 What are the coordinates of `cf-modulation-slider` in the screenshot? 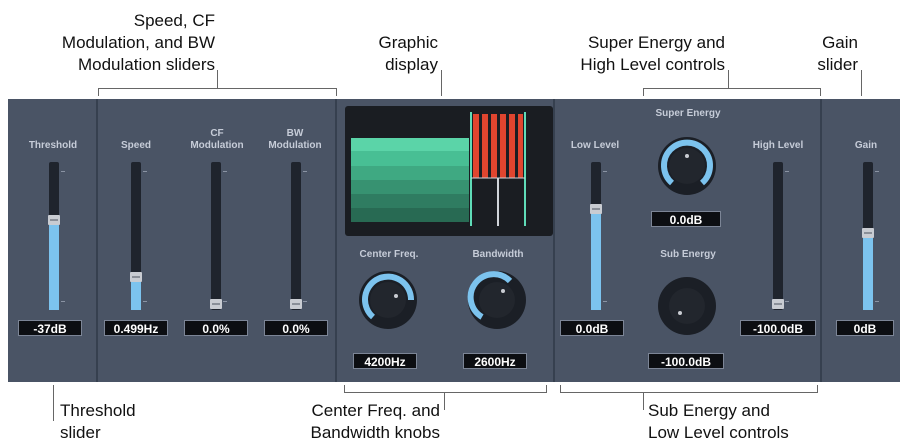 It's located at (216, 236).